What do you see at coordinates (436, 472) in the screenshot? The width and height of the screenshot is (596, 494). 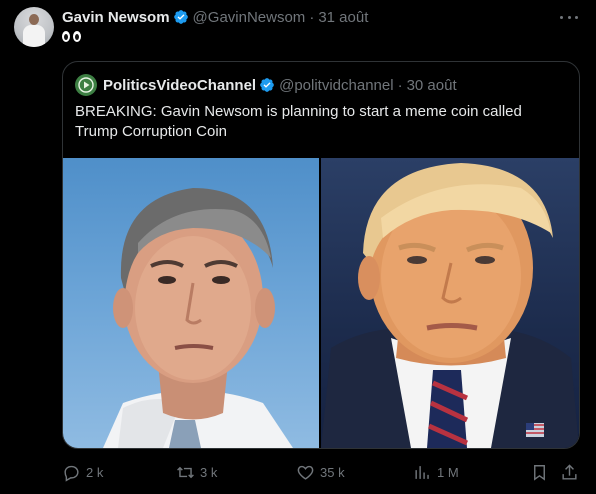 I see `views-button: 1 M` at bounding box center [436, 472].